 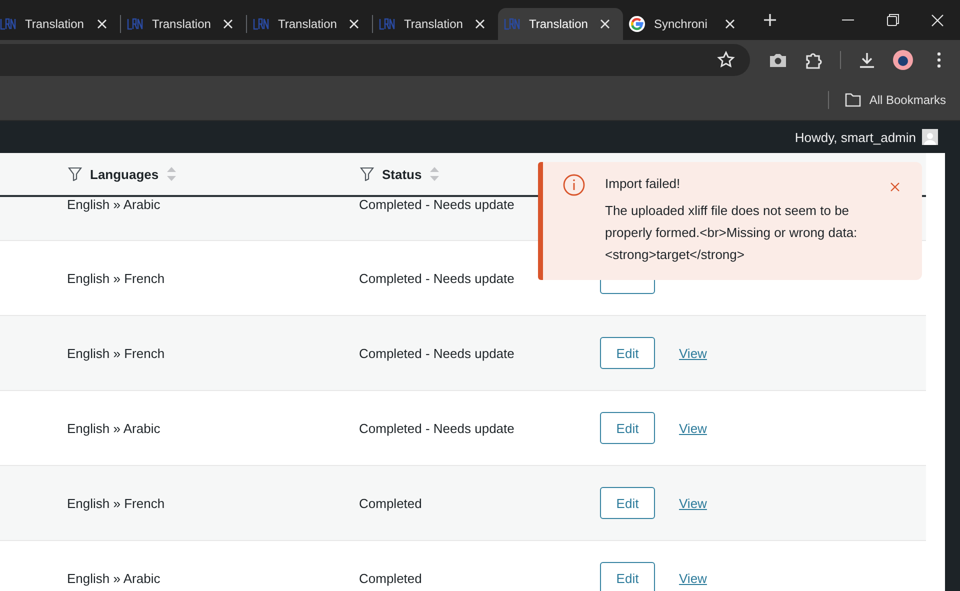 What do you see at coordinates (895, 100) in the screenshot?
I see `bookmarks-folder: All Bookmarks` at bounding box center [895, 100].